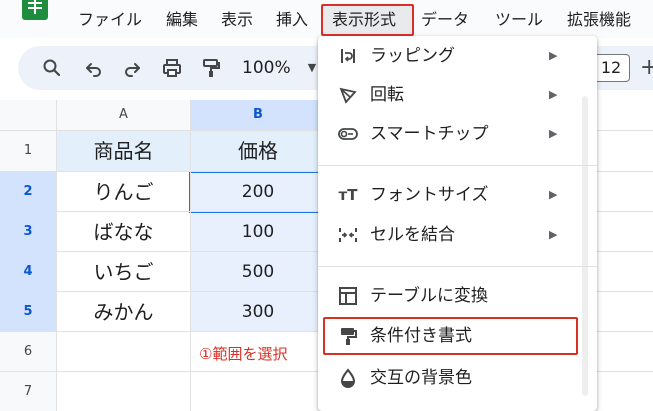 The height and width of the screenshot is (411, 653). What do you see at coordinates (412, 56) in the screenshot?
I see `menu-item-label: ラッピング` at bounding box center [412, 56].